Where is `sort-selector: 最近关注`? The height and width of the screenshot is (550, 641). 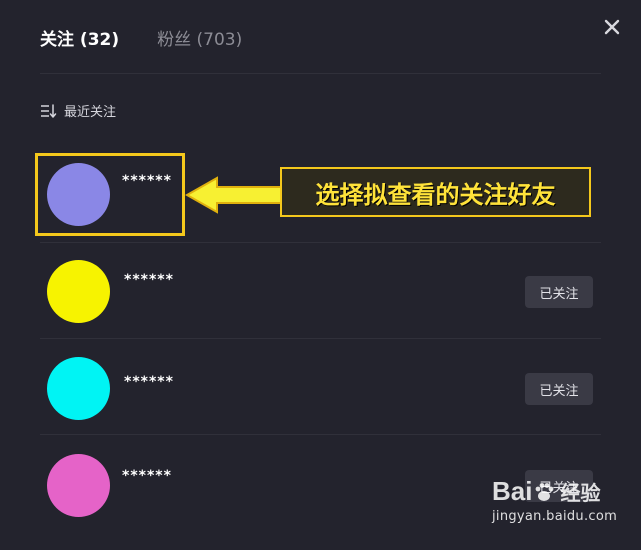 sort-selector: 最近关注 is located at coordinates (78, 110).